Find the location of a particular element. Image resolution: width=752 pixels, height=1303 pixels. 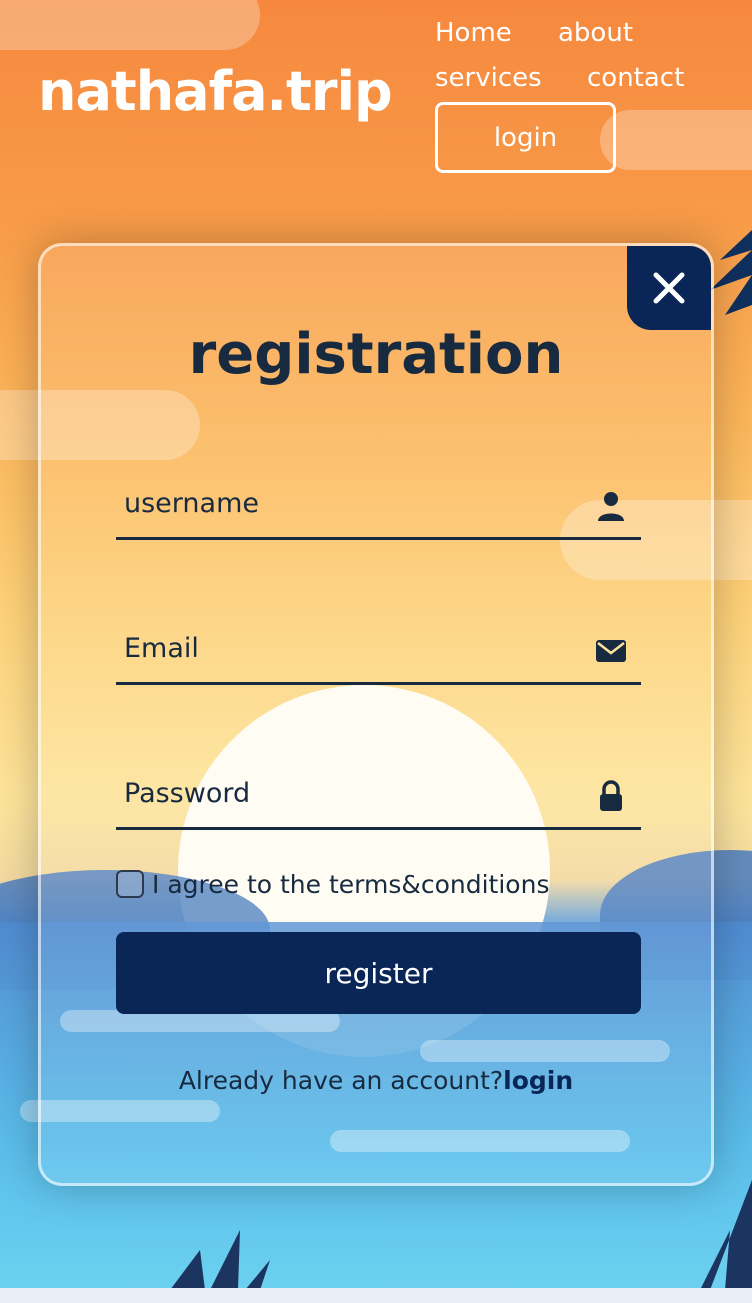

password-field-group is located at coordinates (378, 795).